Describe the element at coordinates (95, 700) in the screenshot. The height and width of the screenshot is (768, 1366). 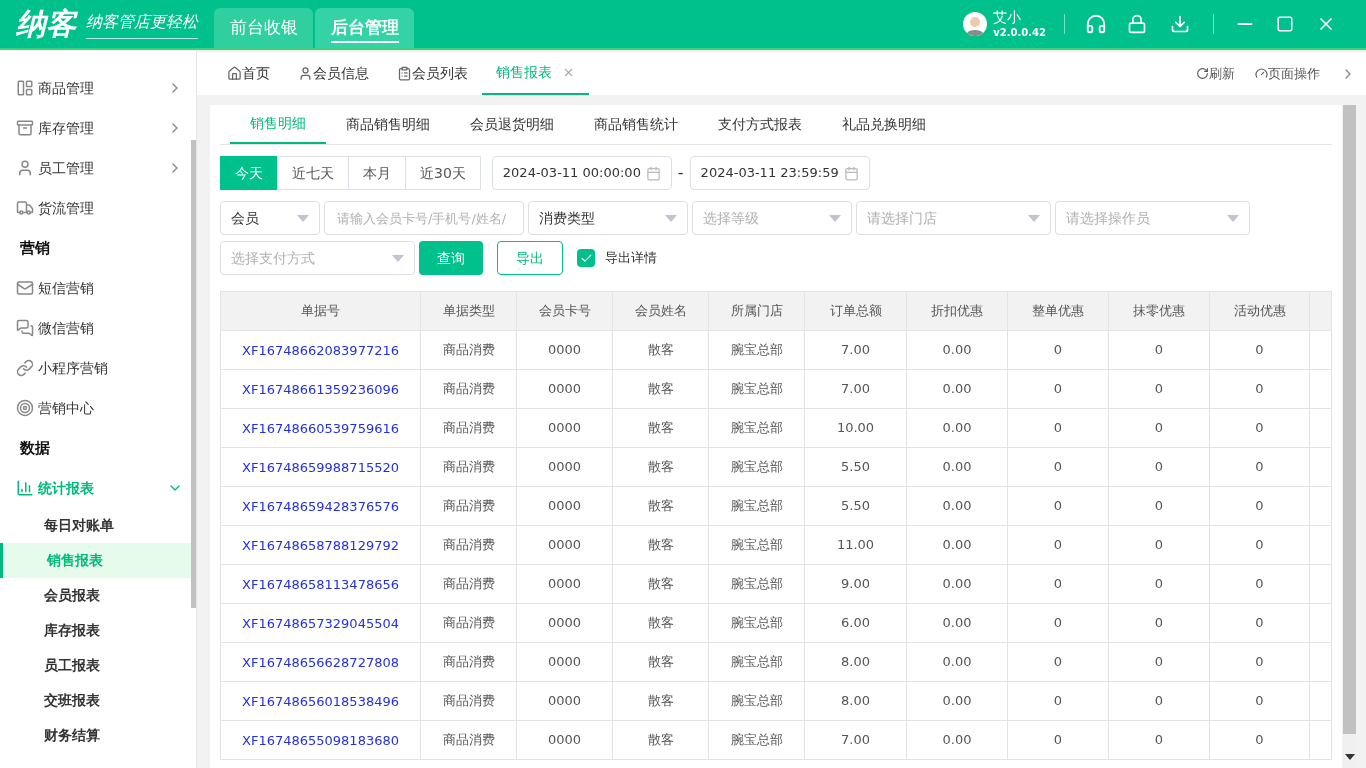
I see `submenu-item: 交班报表` at that location.